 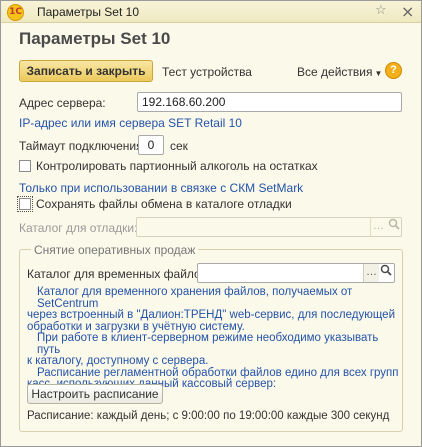 What do you see at coordinates (393, 70) in the screenshot?
I see `help-icon: ?` at bounding box center [393, 70].